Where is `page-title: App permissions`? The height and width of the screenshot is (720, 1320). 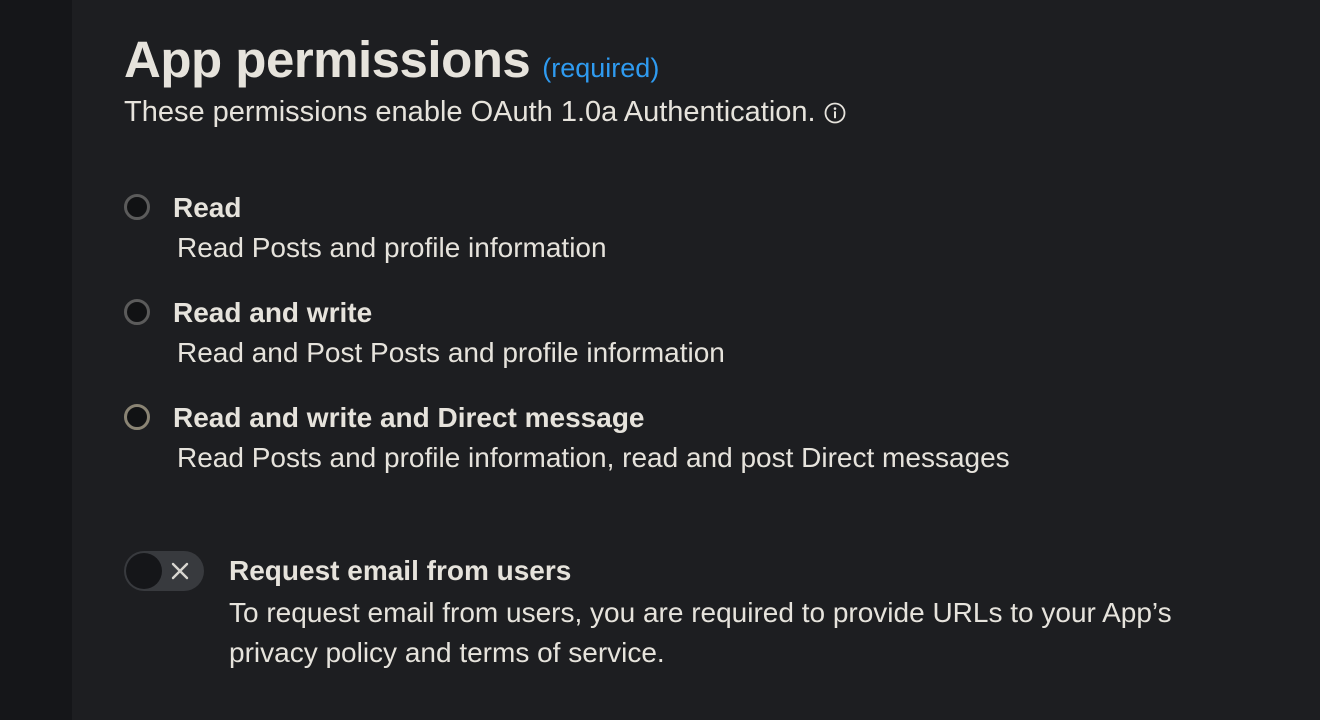
page-title: App permissions is located at coordinates (327, 59).